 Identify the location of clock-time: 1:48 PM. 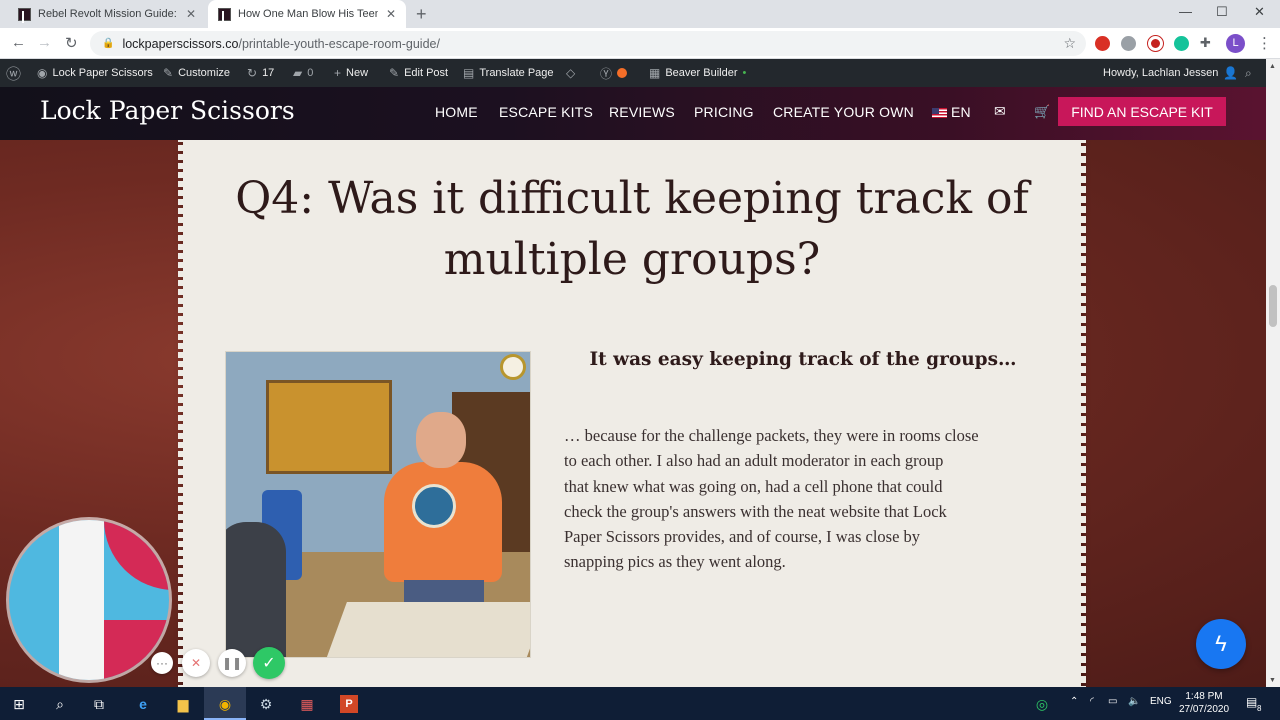
(1204, 696).